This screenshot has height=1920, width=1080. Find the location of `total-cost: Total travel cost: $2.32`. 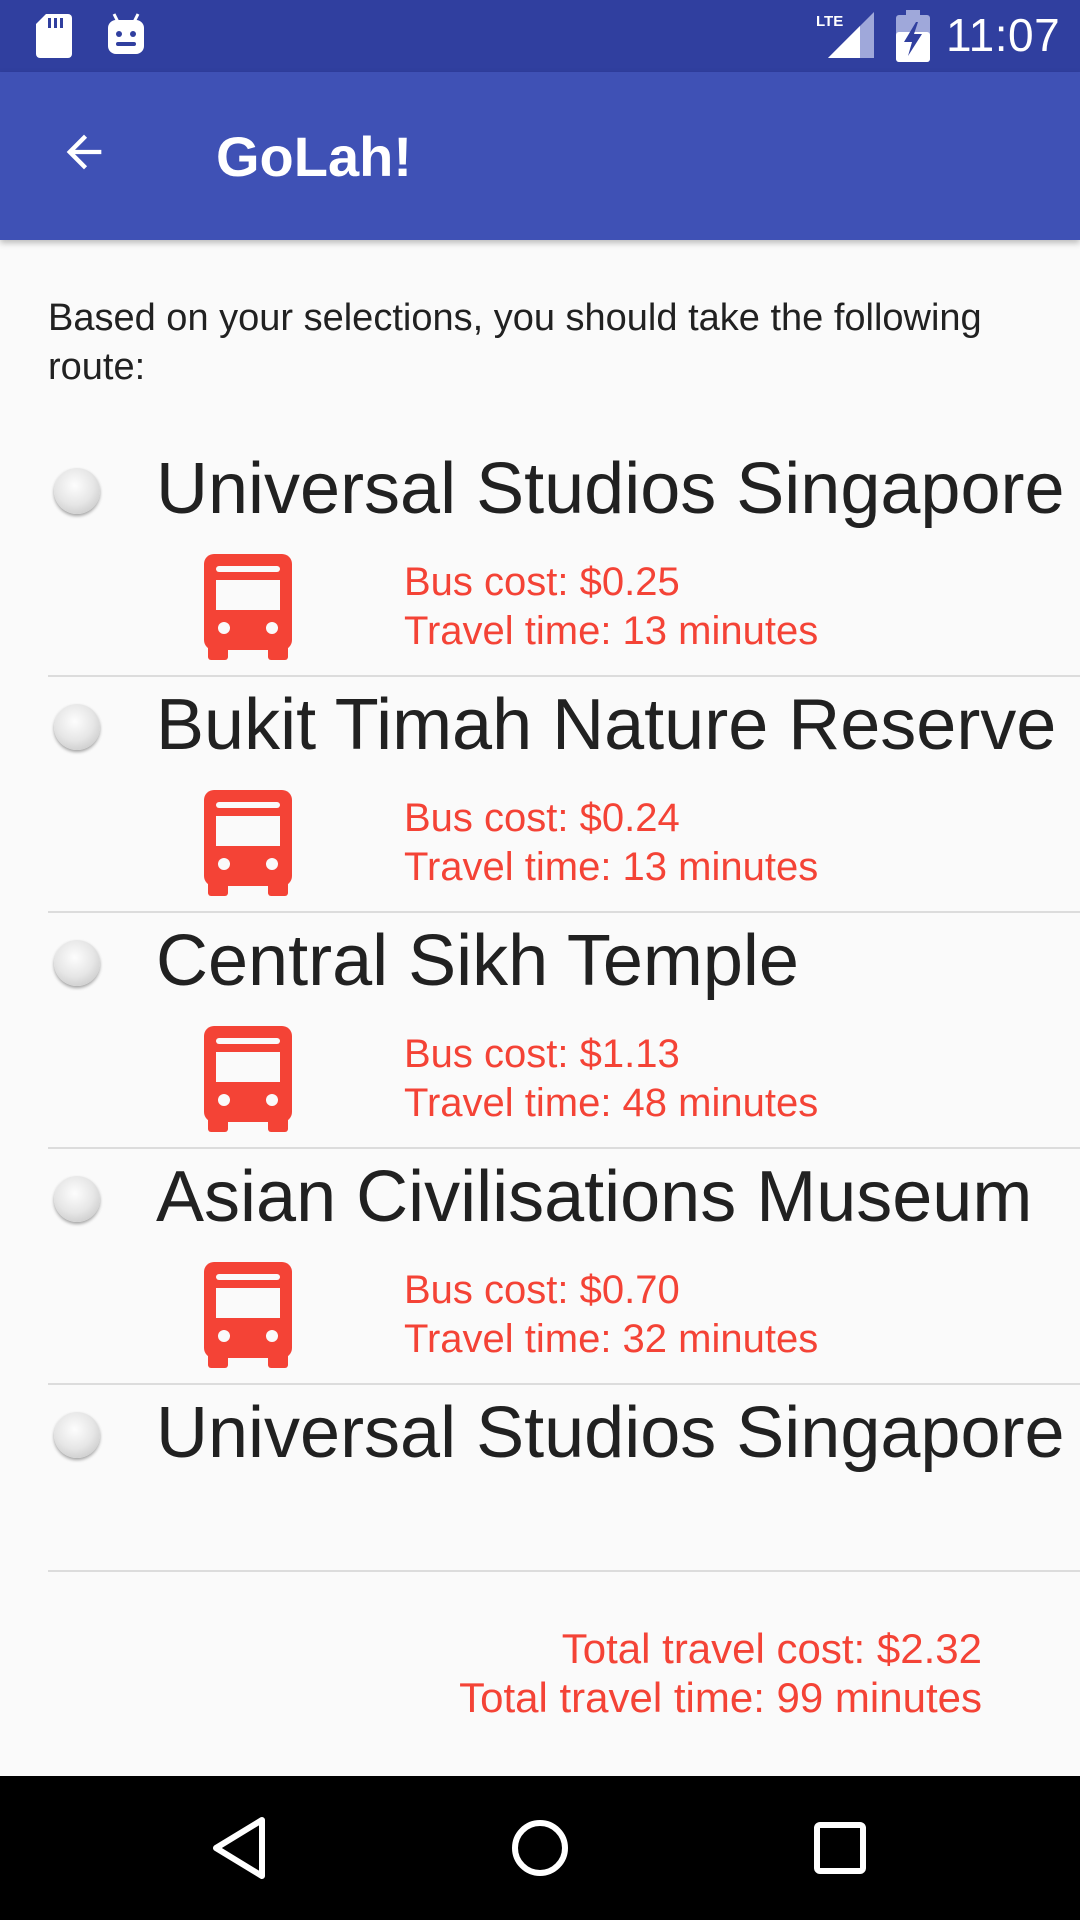

total-cost: Total travel cost: $2.32 is located at coordinates (771, 1648).